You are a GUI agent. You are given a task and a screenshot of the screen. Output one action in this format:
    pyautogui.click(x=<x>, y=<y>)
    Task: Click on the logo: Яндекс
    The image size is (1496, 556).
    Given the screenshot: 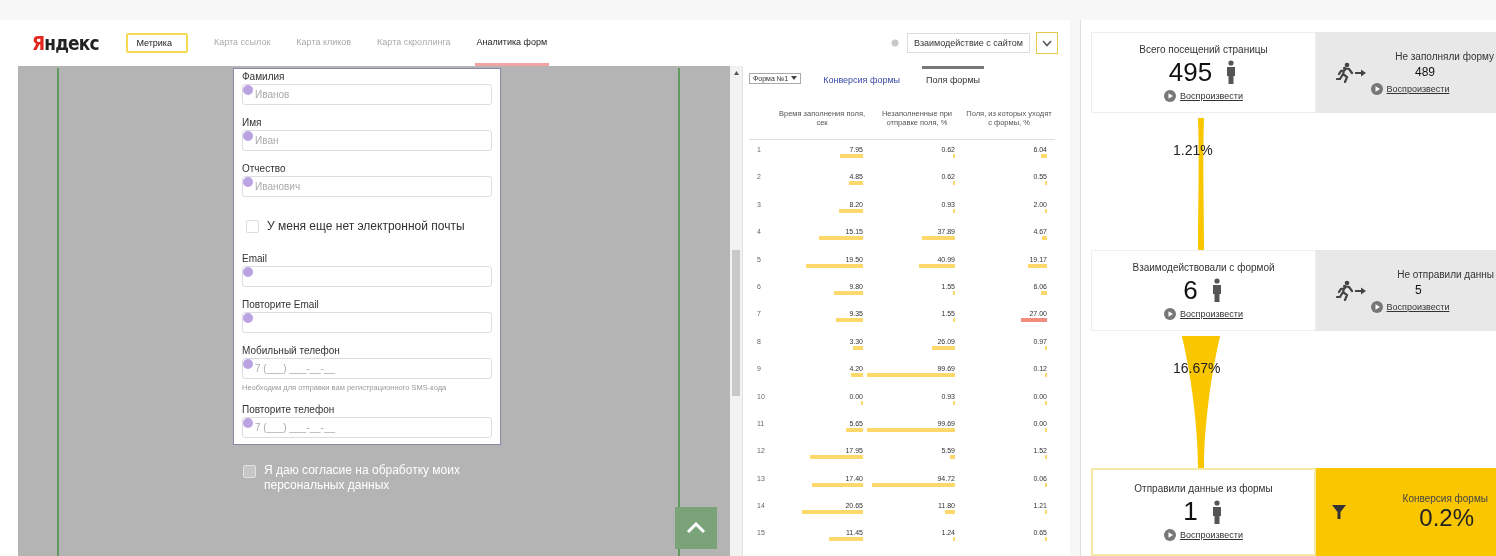 What is the action you would take?
    pyautogui.click(x=65, y=43)
    